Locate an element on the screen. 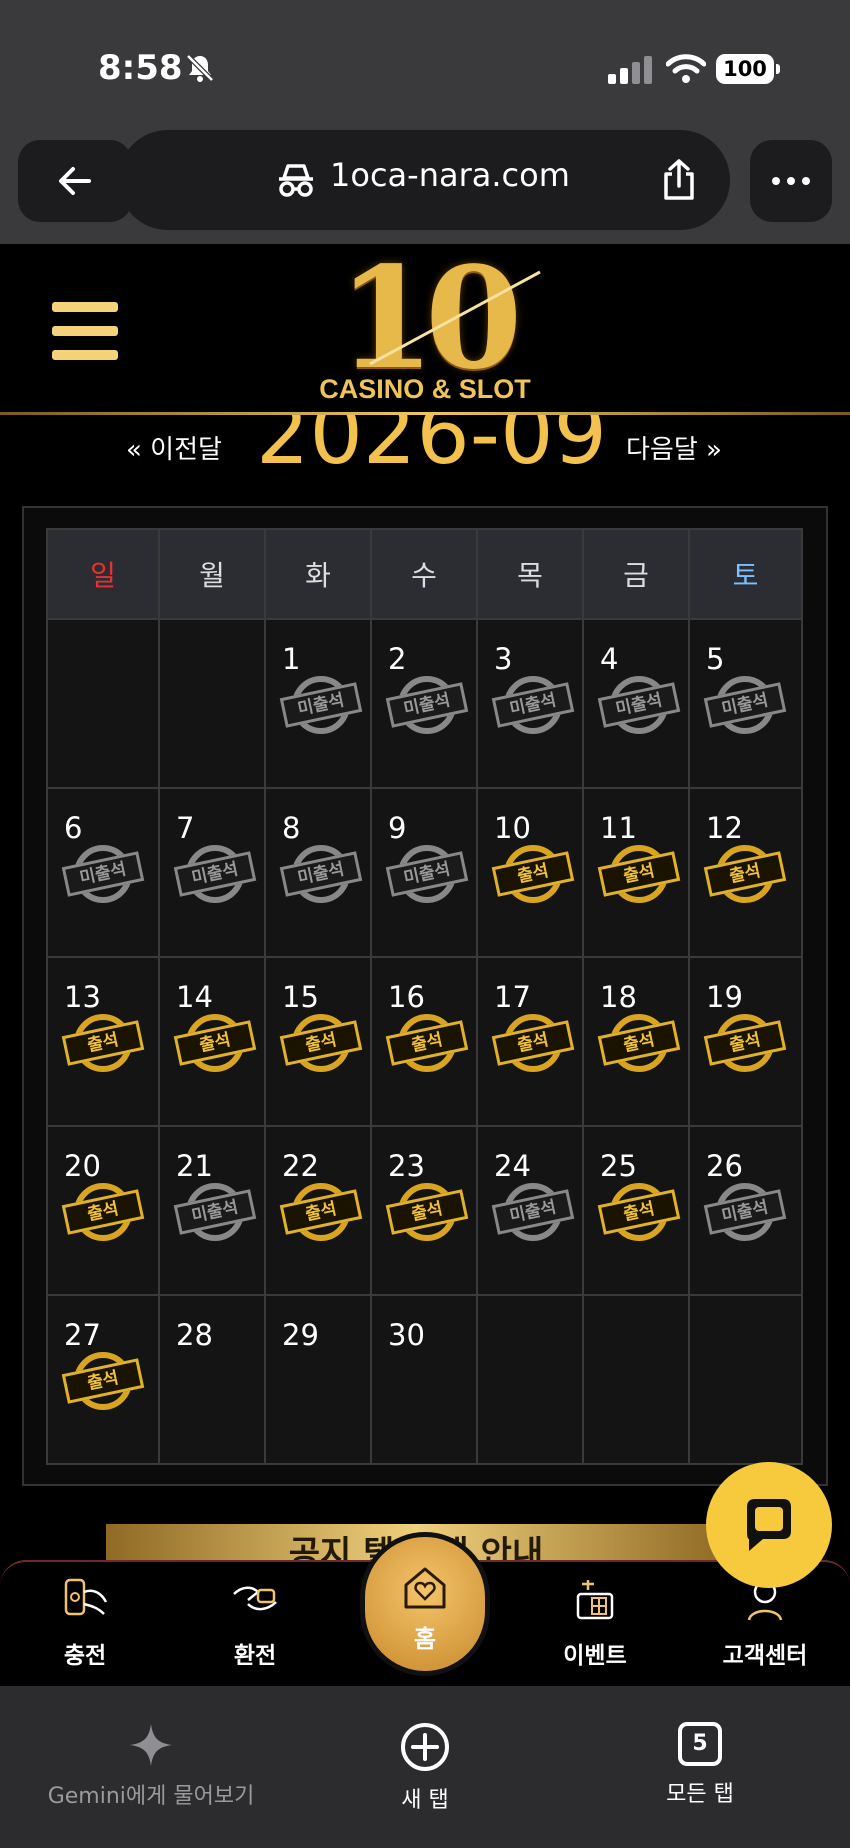  calendar-day-cell: 15 출석 is located at coordinates (318, 1041).